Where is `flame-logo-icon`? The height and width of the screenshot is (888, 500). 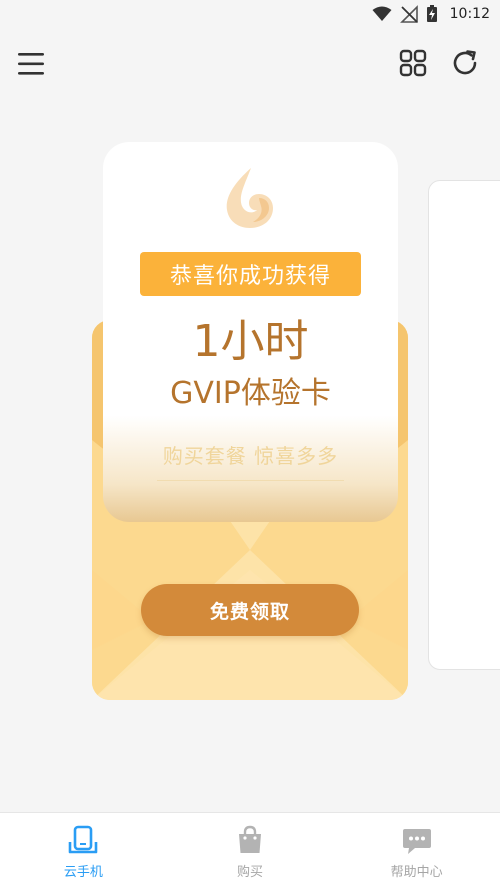
flame-logo-icon is located at coordinates (249, 198).